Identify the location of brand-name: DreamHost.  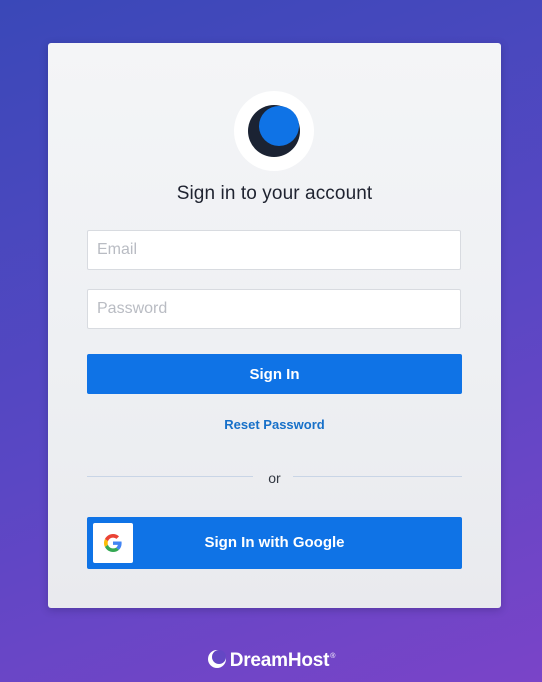
(279, 660).